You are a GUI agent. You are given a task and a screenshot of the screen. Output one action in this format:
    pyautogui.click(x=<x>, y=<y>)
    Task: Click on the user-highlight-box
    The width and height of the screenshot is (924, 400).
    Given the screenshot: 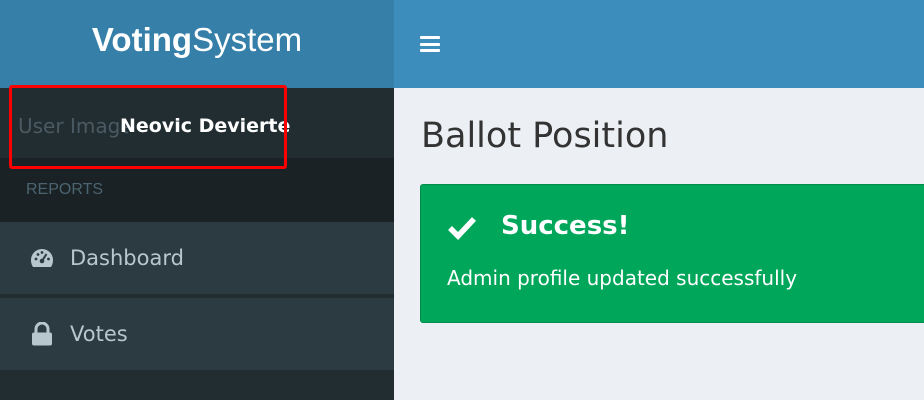 What is the action you would take?
    pyautogui.click(x=148, y=127)
    